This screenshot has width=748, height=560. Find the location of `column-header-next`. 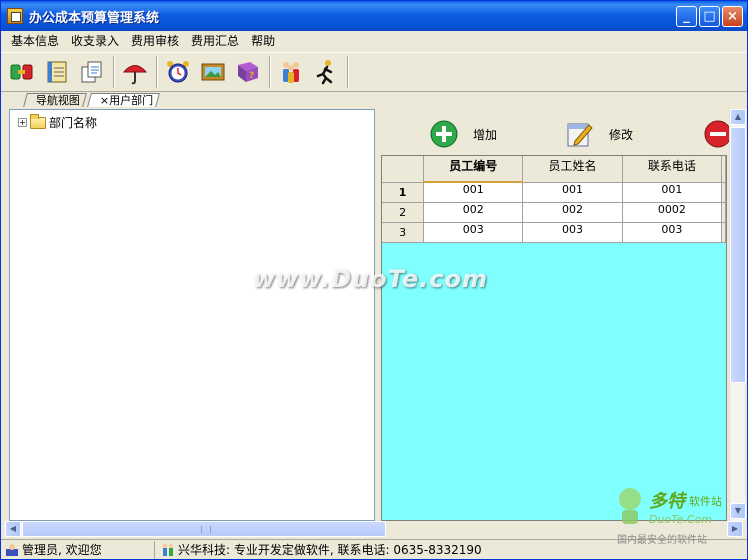

column-header-next is located at coordinates (723, 169).